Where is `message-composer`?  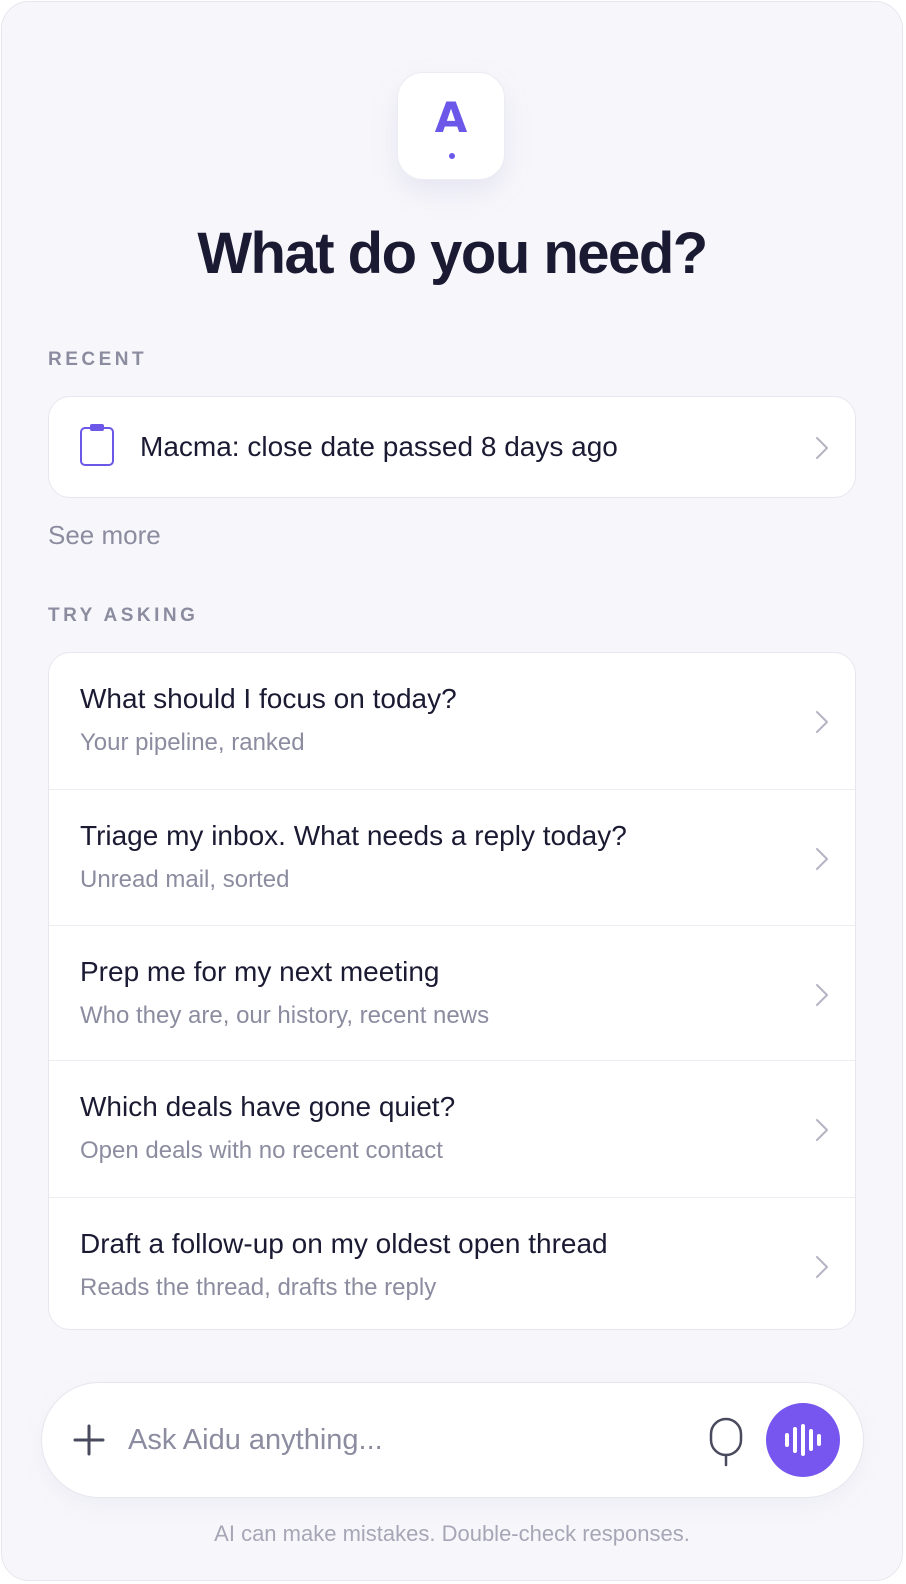 message-composer is located at coordinates (452, 1440).